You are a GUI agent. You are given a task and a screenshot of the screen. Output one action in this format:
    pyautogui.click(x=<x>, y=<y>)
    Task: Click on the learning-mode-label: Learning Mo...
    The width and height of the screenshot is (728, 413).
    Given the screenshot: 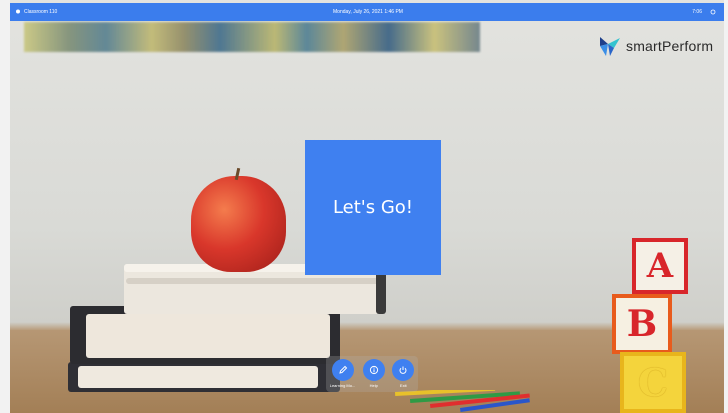 What is the action you would take?
    pyautogui.click(x=342, y=385)
    